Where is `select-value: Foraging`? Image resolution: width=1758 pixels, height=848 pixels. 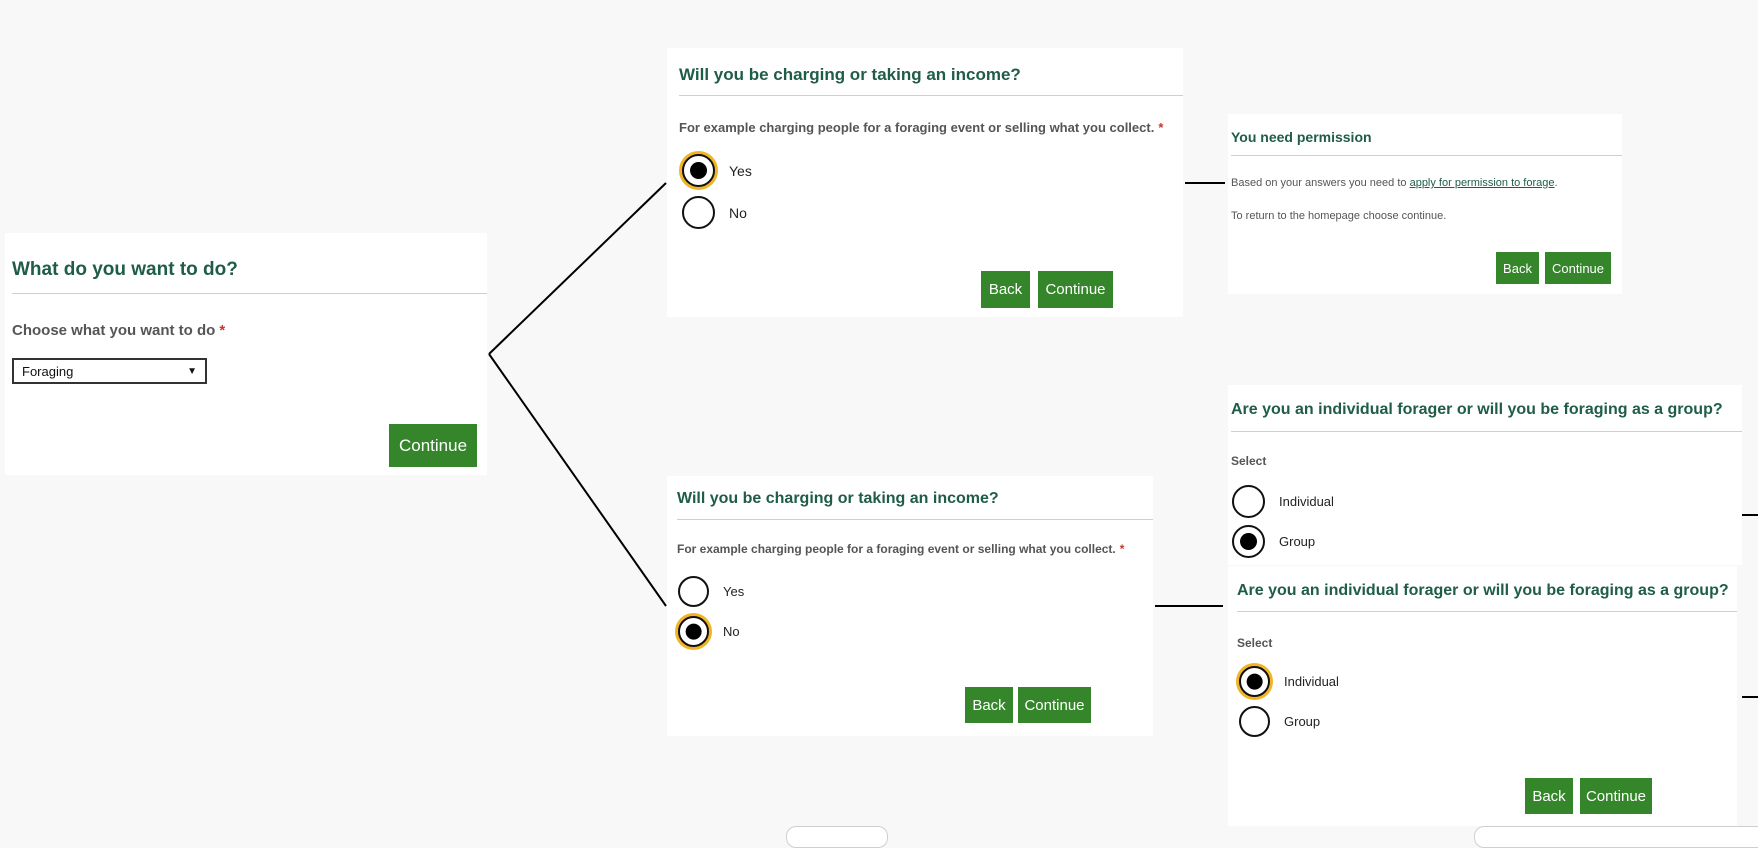 select-value: Foraging is located at coordinates (48, 371).